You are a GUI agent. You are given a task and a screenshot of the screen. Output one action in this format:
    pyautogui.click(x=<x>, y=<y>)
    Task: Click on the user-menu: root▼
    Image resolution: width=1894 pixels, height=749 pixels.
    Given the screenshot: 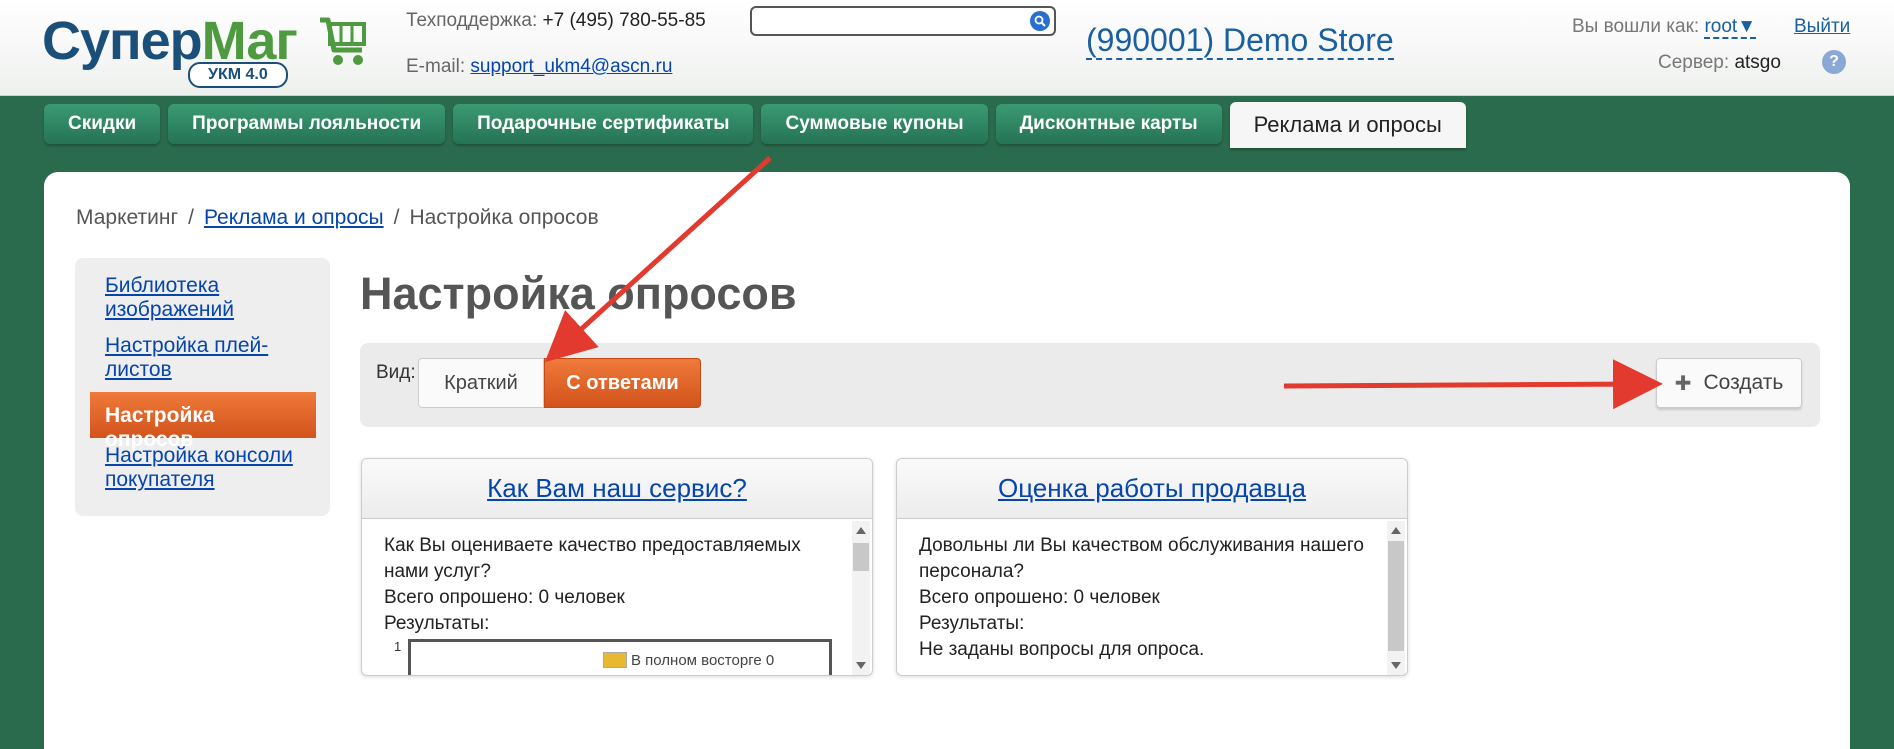 What is the action you would take?
    pyautogui.click(x=1730, y=27)
    